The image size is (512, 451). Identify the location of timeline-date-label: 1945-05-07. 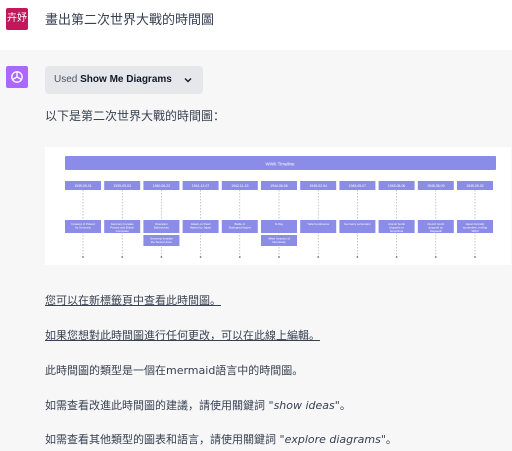
(357, 186).